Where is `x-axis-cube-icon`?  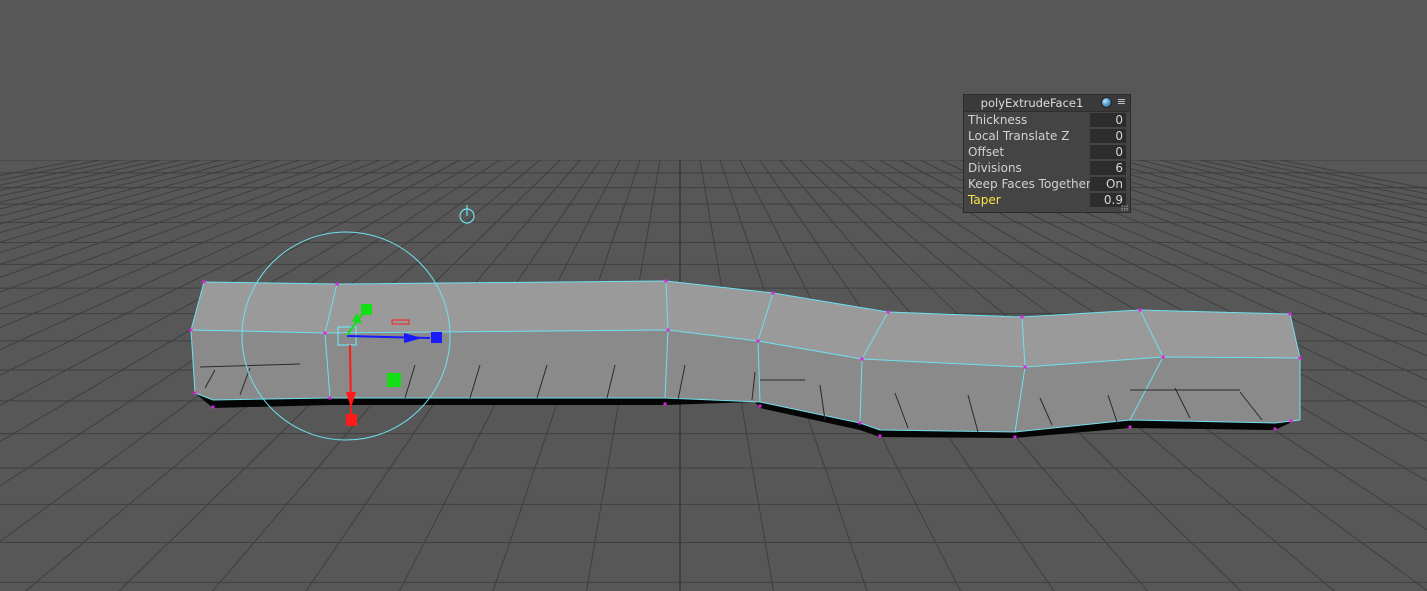
x-axis-cube-icon is located at coordinates (351, 420).